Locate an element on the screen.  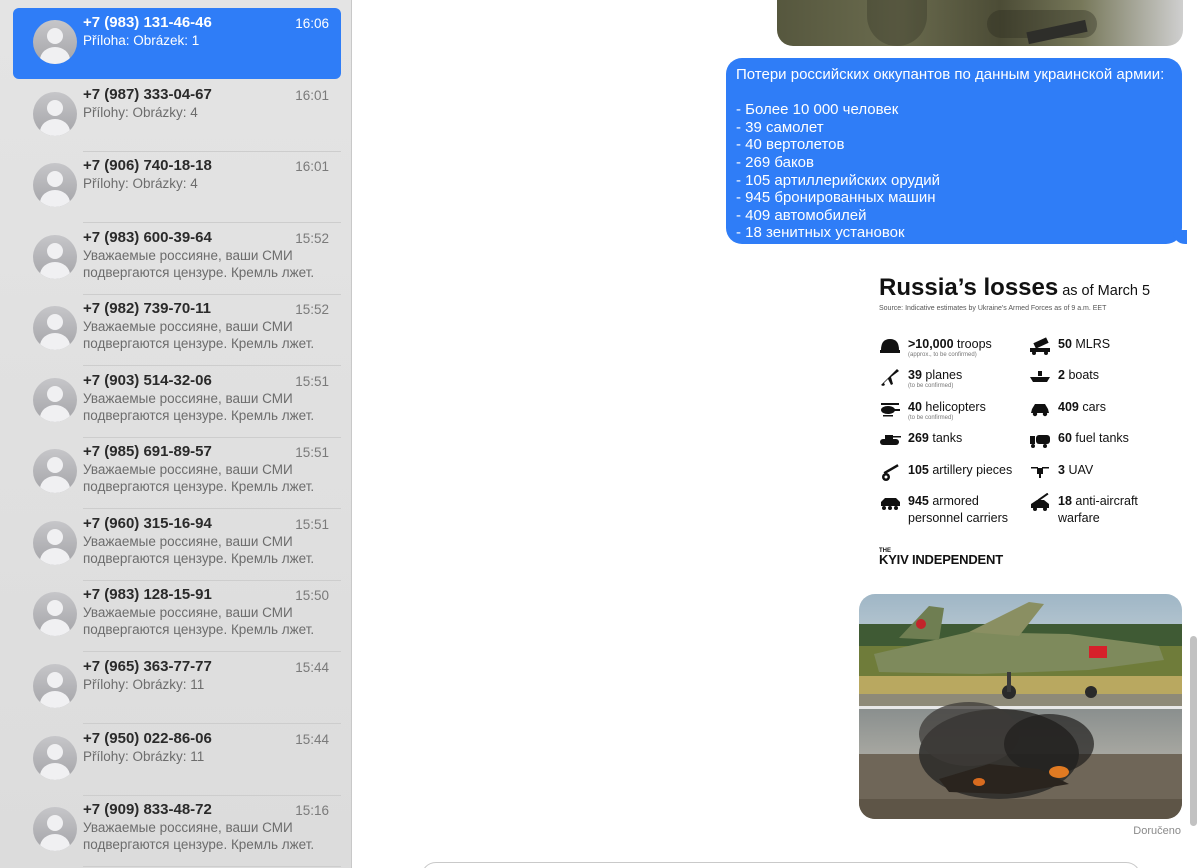
anti-aircraft-icon is located at coordinates (1040, 502).